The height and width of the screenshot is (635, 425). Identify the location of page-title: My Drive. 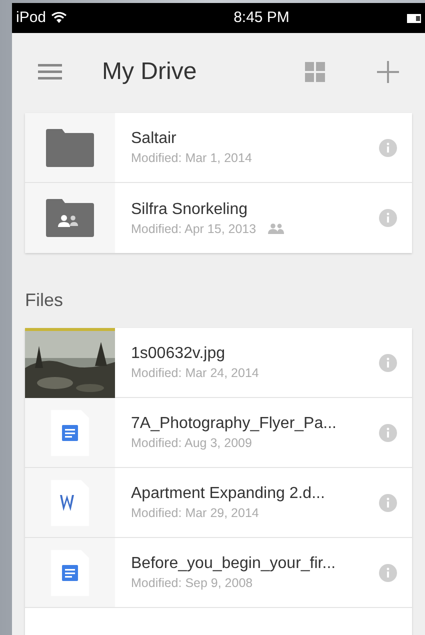
(150, 71).